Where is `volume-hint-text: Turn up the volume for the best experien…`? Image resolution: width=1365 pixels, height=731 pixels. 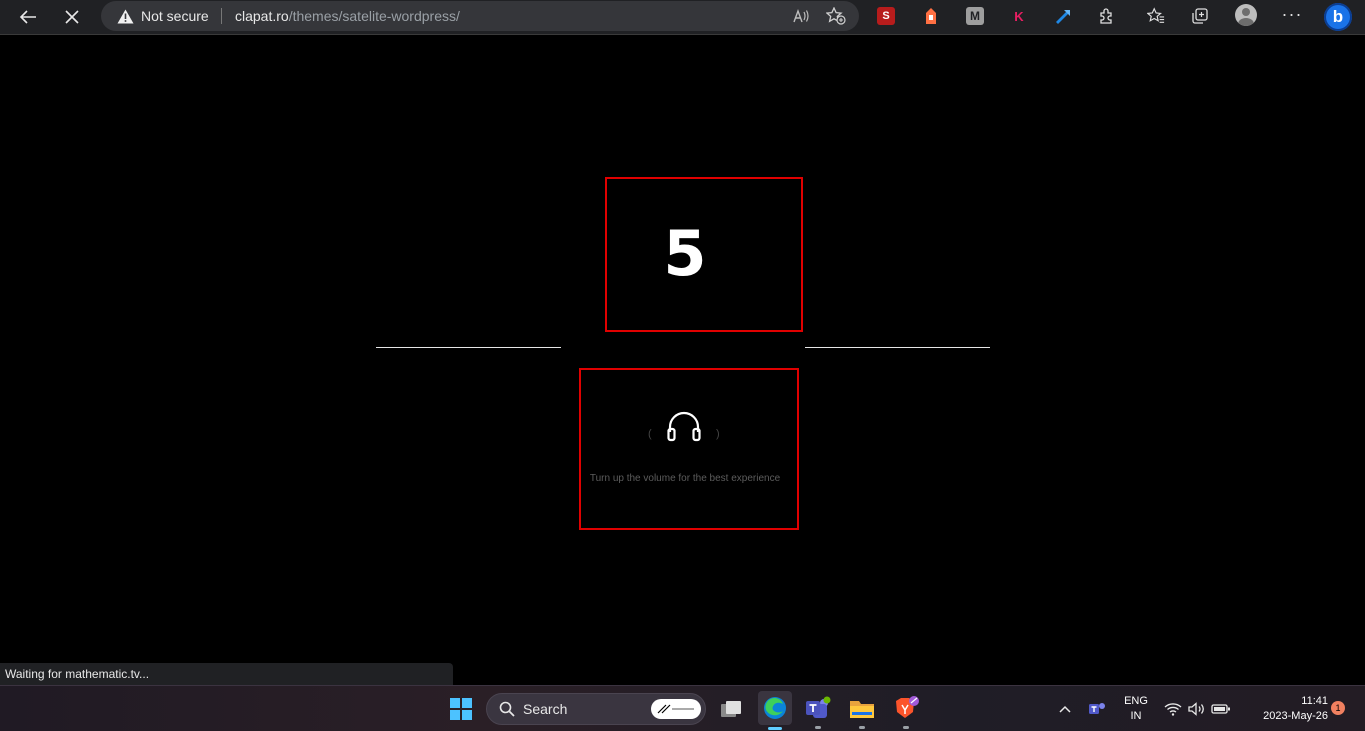 volume-hint-text: Turn up the volume for the best experien… is located at coordinates (685, 478).